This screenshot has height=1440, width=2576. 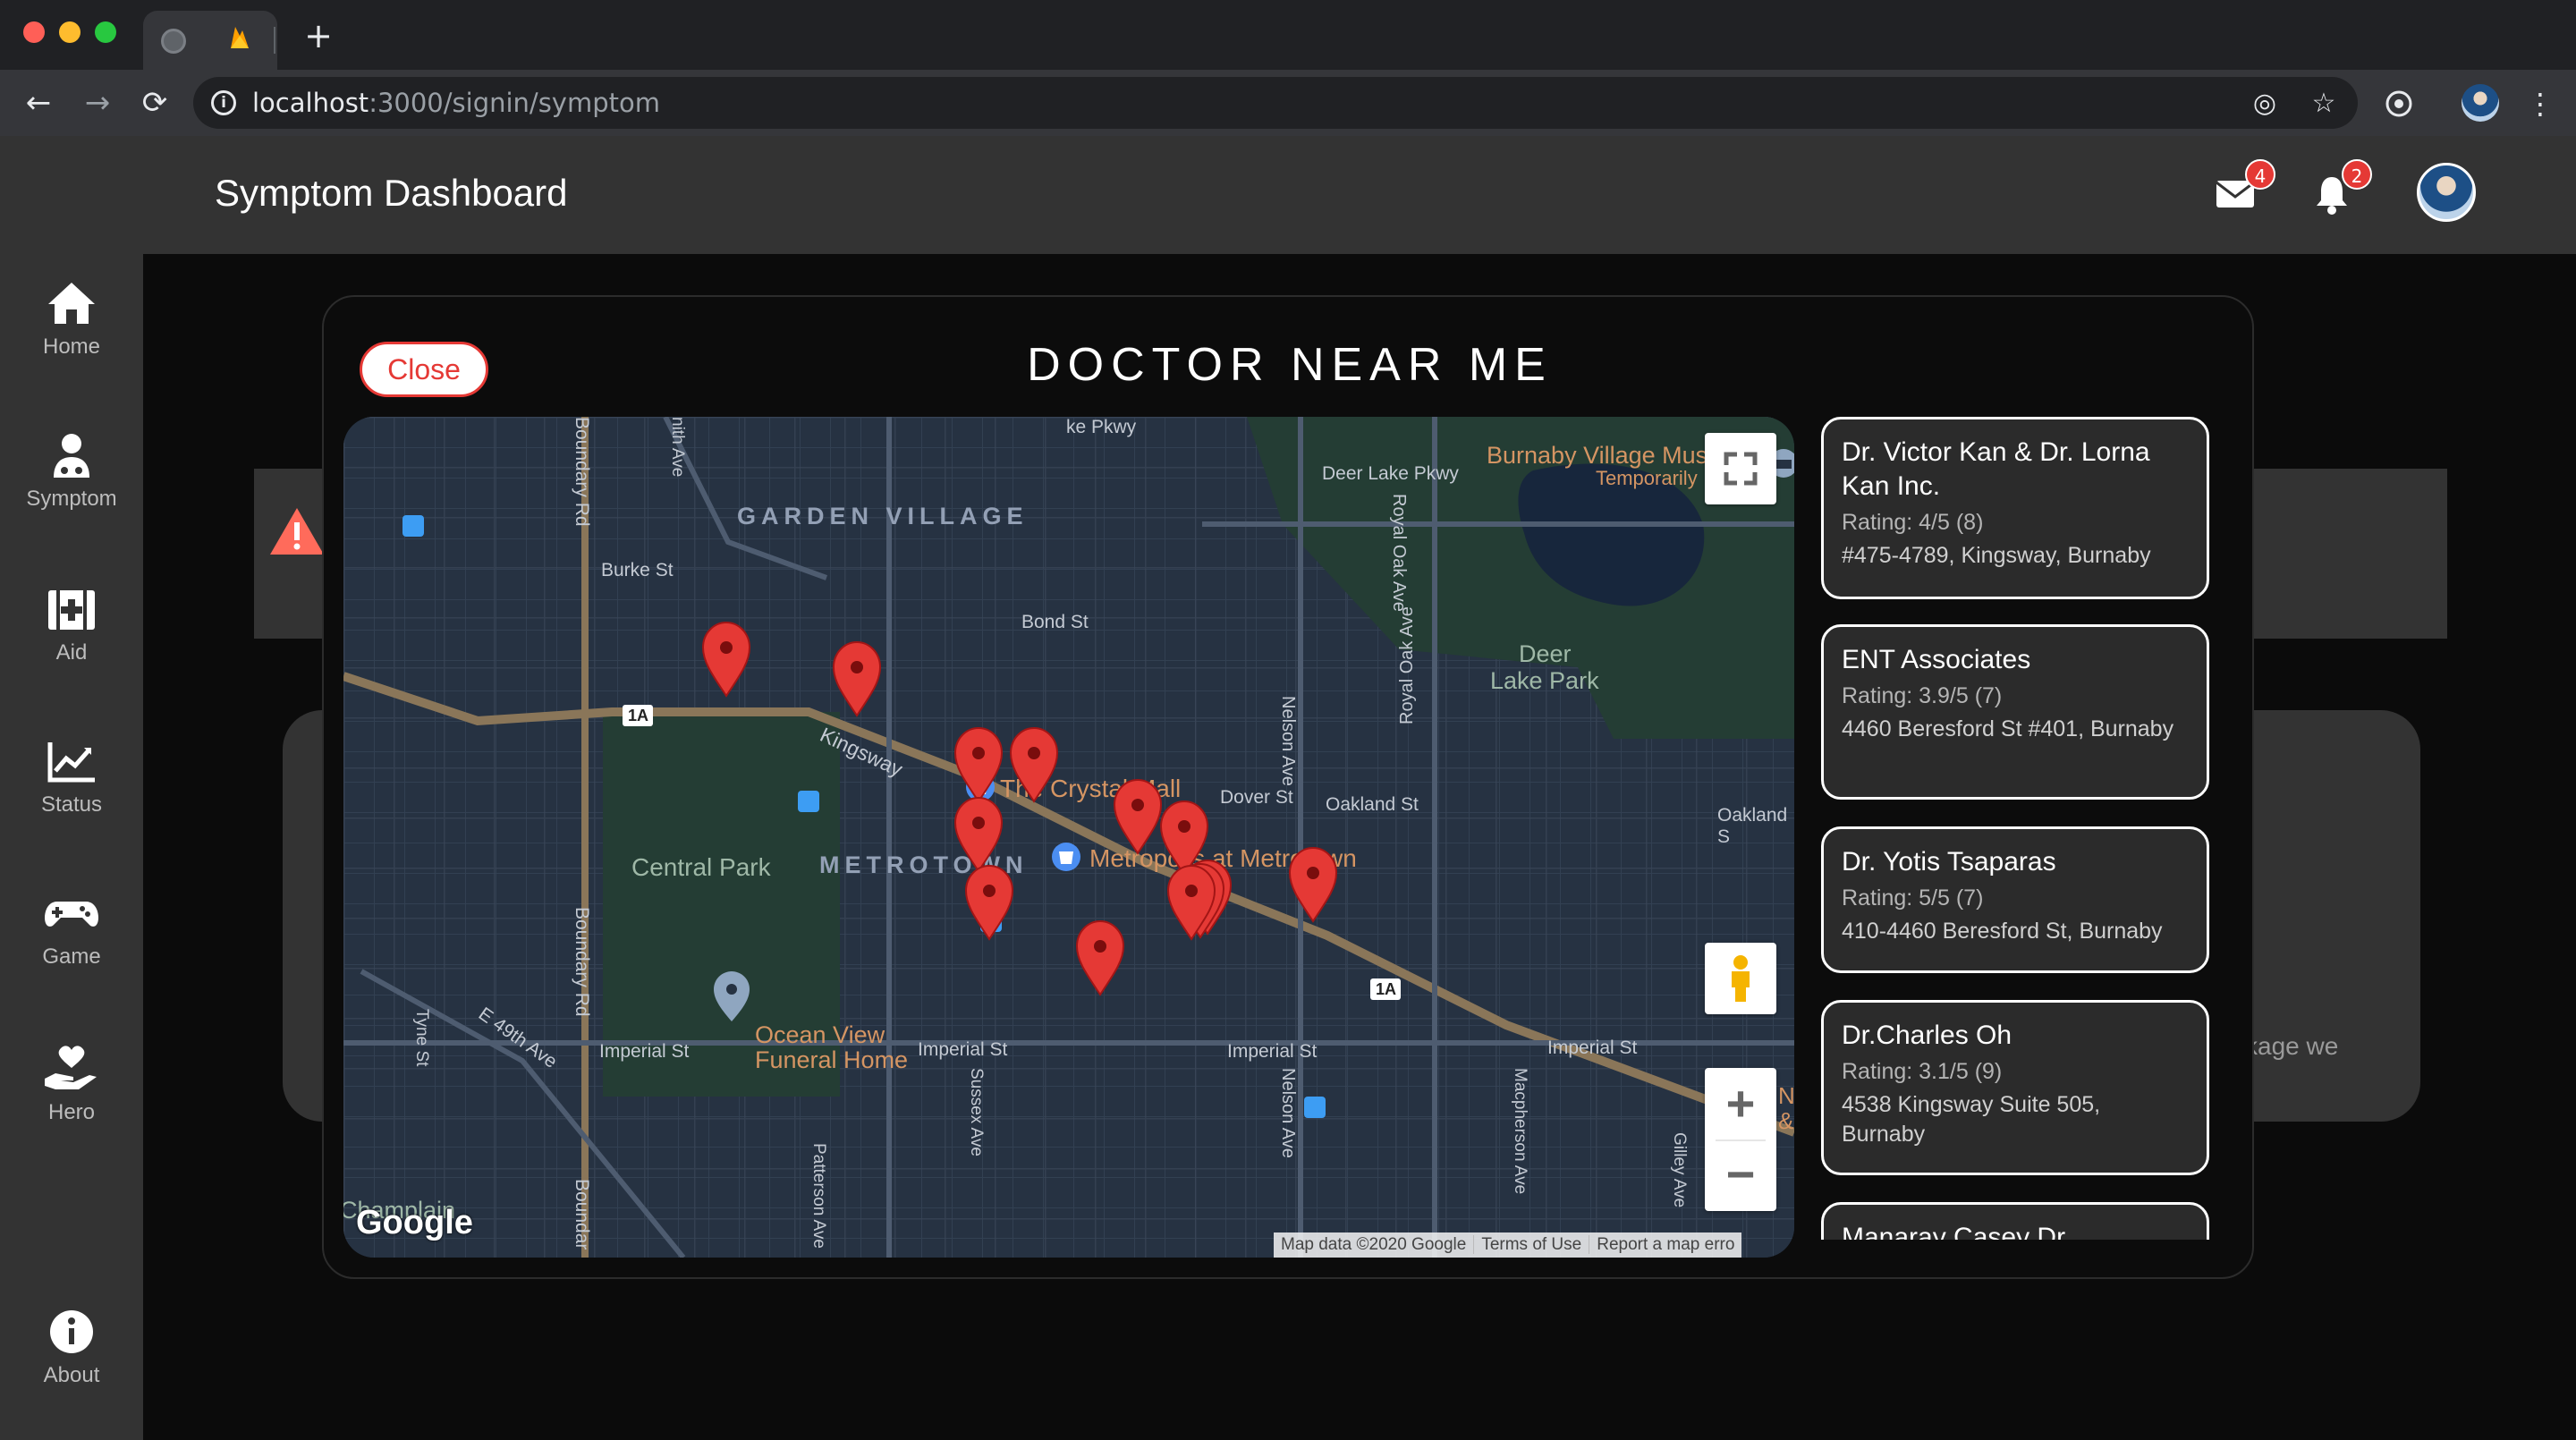 I want to click on url-text: localhost:3000/signin/symptom, so click(x=456, y=103).